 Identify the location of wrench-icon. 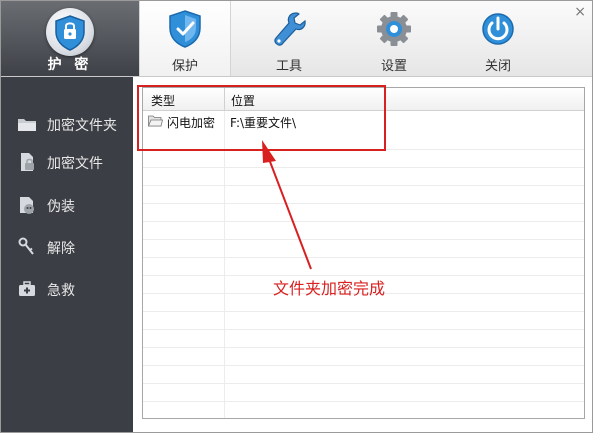
(289, 29).